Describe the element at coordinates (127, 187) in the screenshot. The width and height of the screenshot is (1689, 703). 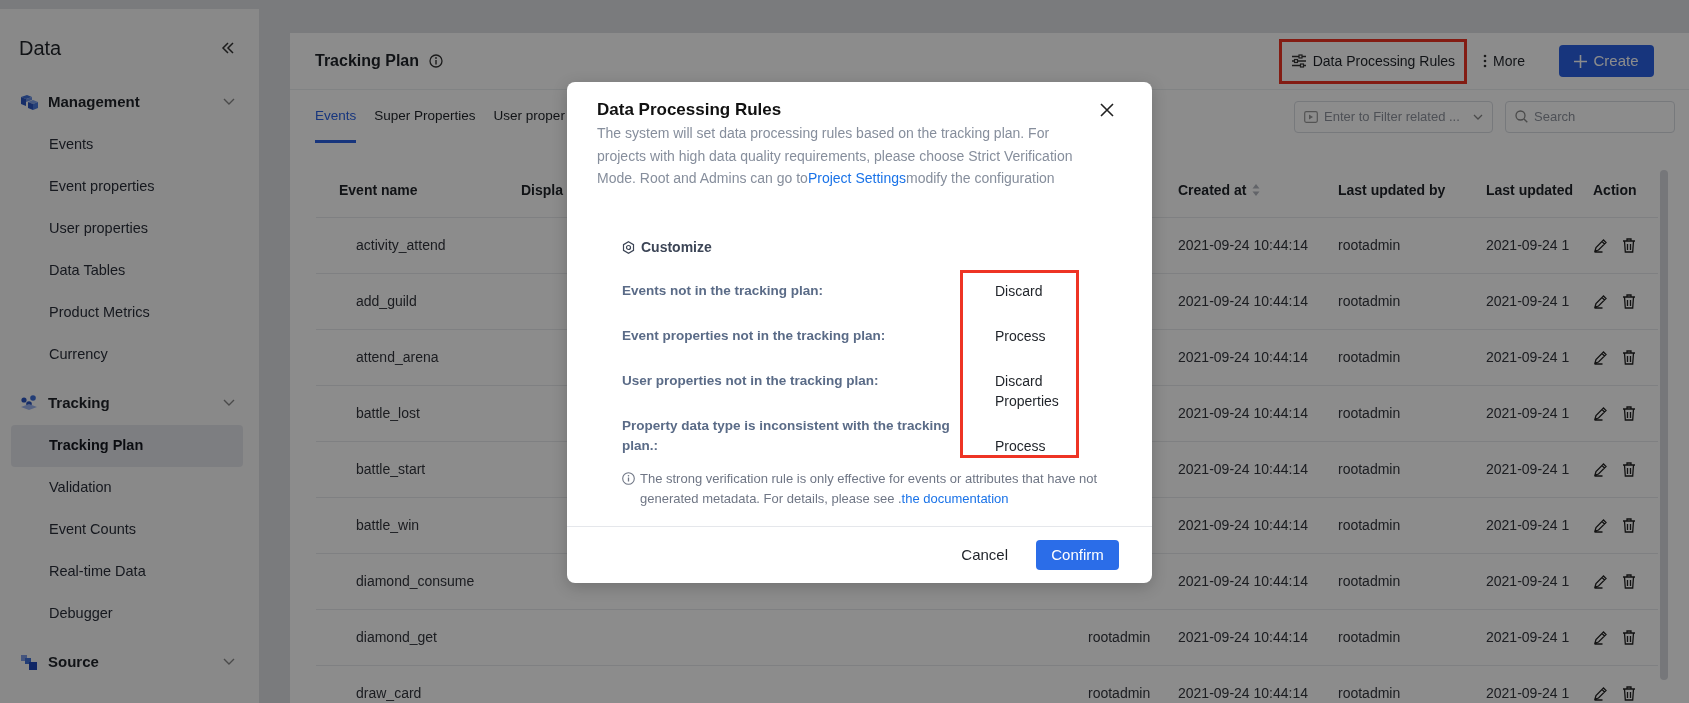
I see `sidebar-item: Event properties` at that location.